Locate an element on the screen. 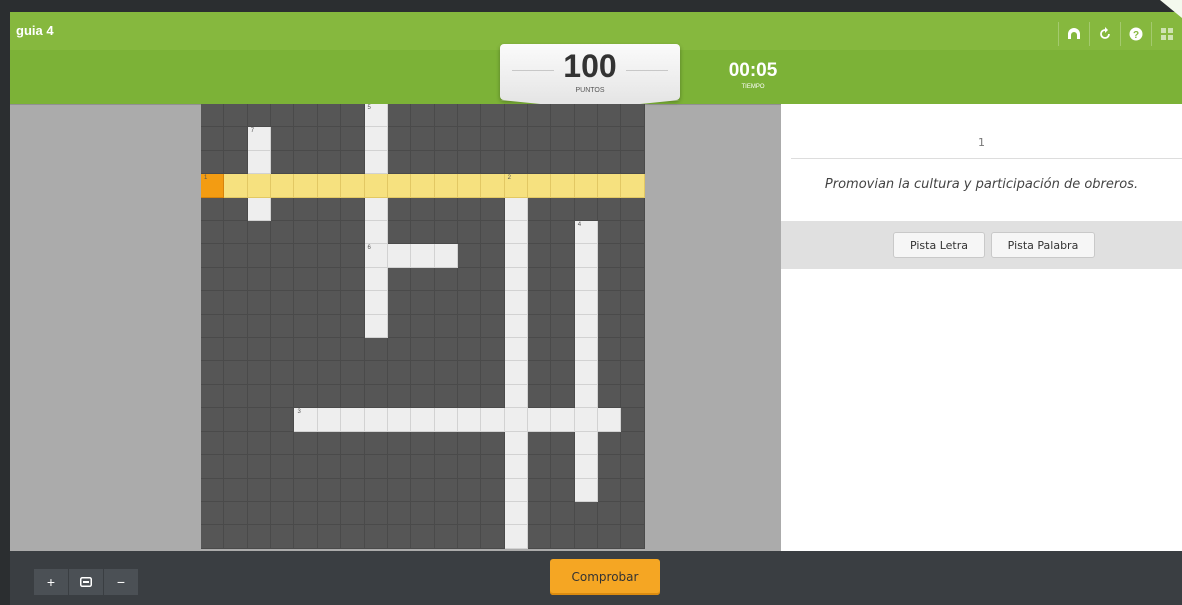 This screenshot has height=605, width=1182. grid-cell: 4 is located at coordinates (586, 233).